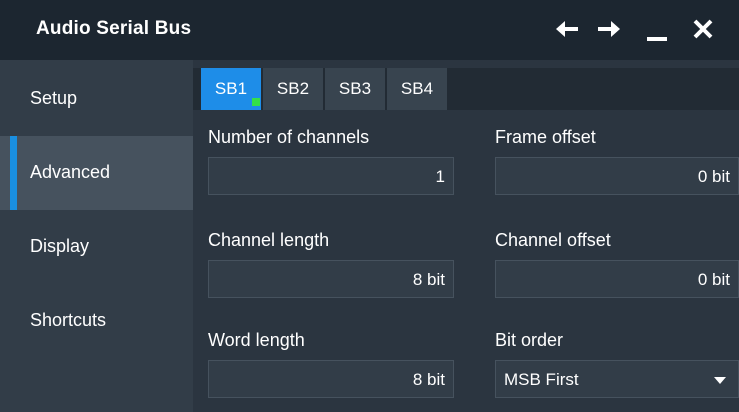  Describe the element at coordinates (269, 240) in the screenshot. I see `channel-length-label: Channel length` at that location.